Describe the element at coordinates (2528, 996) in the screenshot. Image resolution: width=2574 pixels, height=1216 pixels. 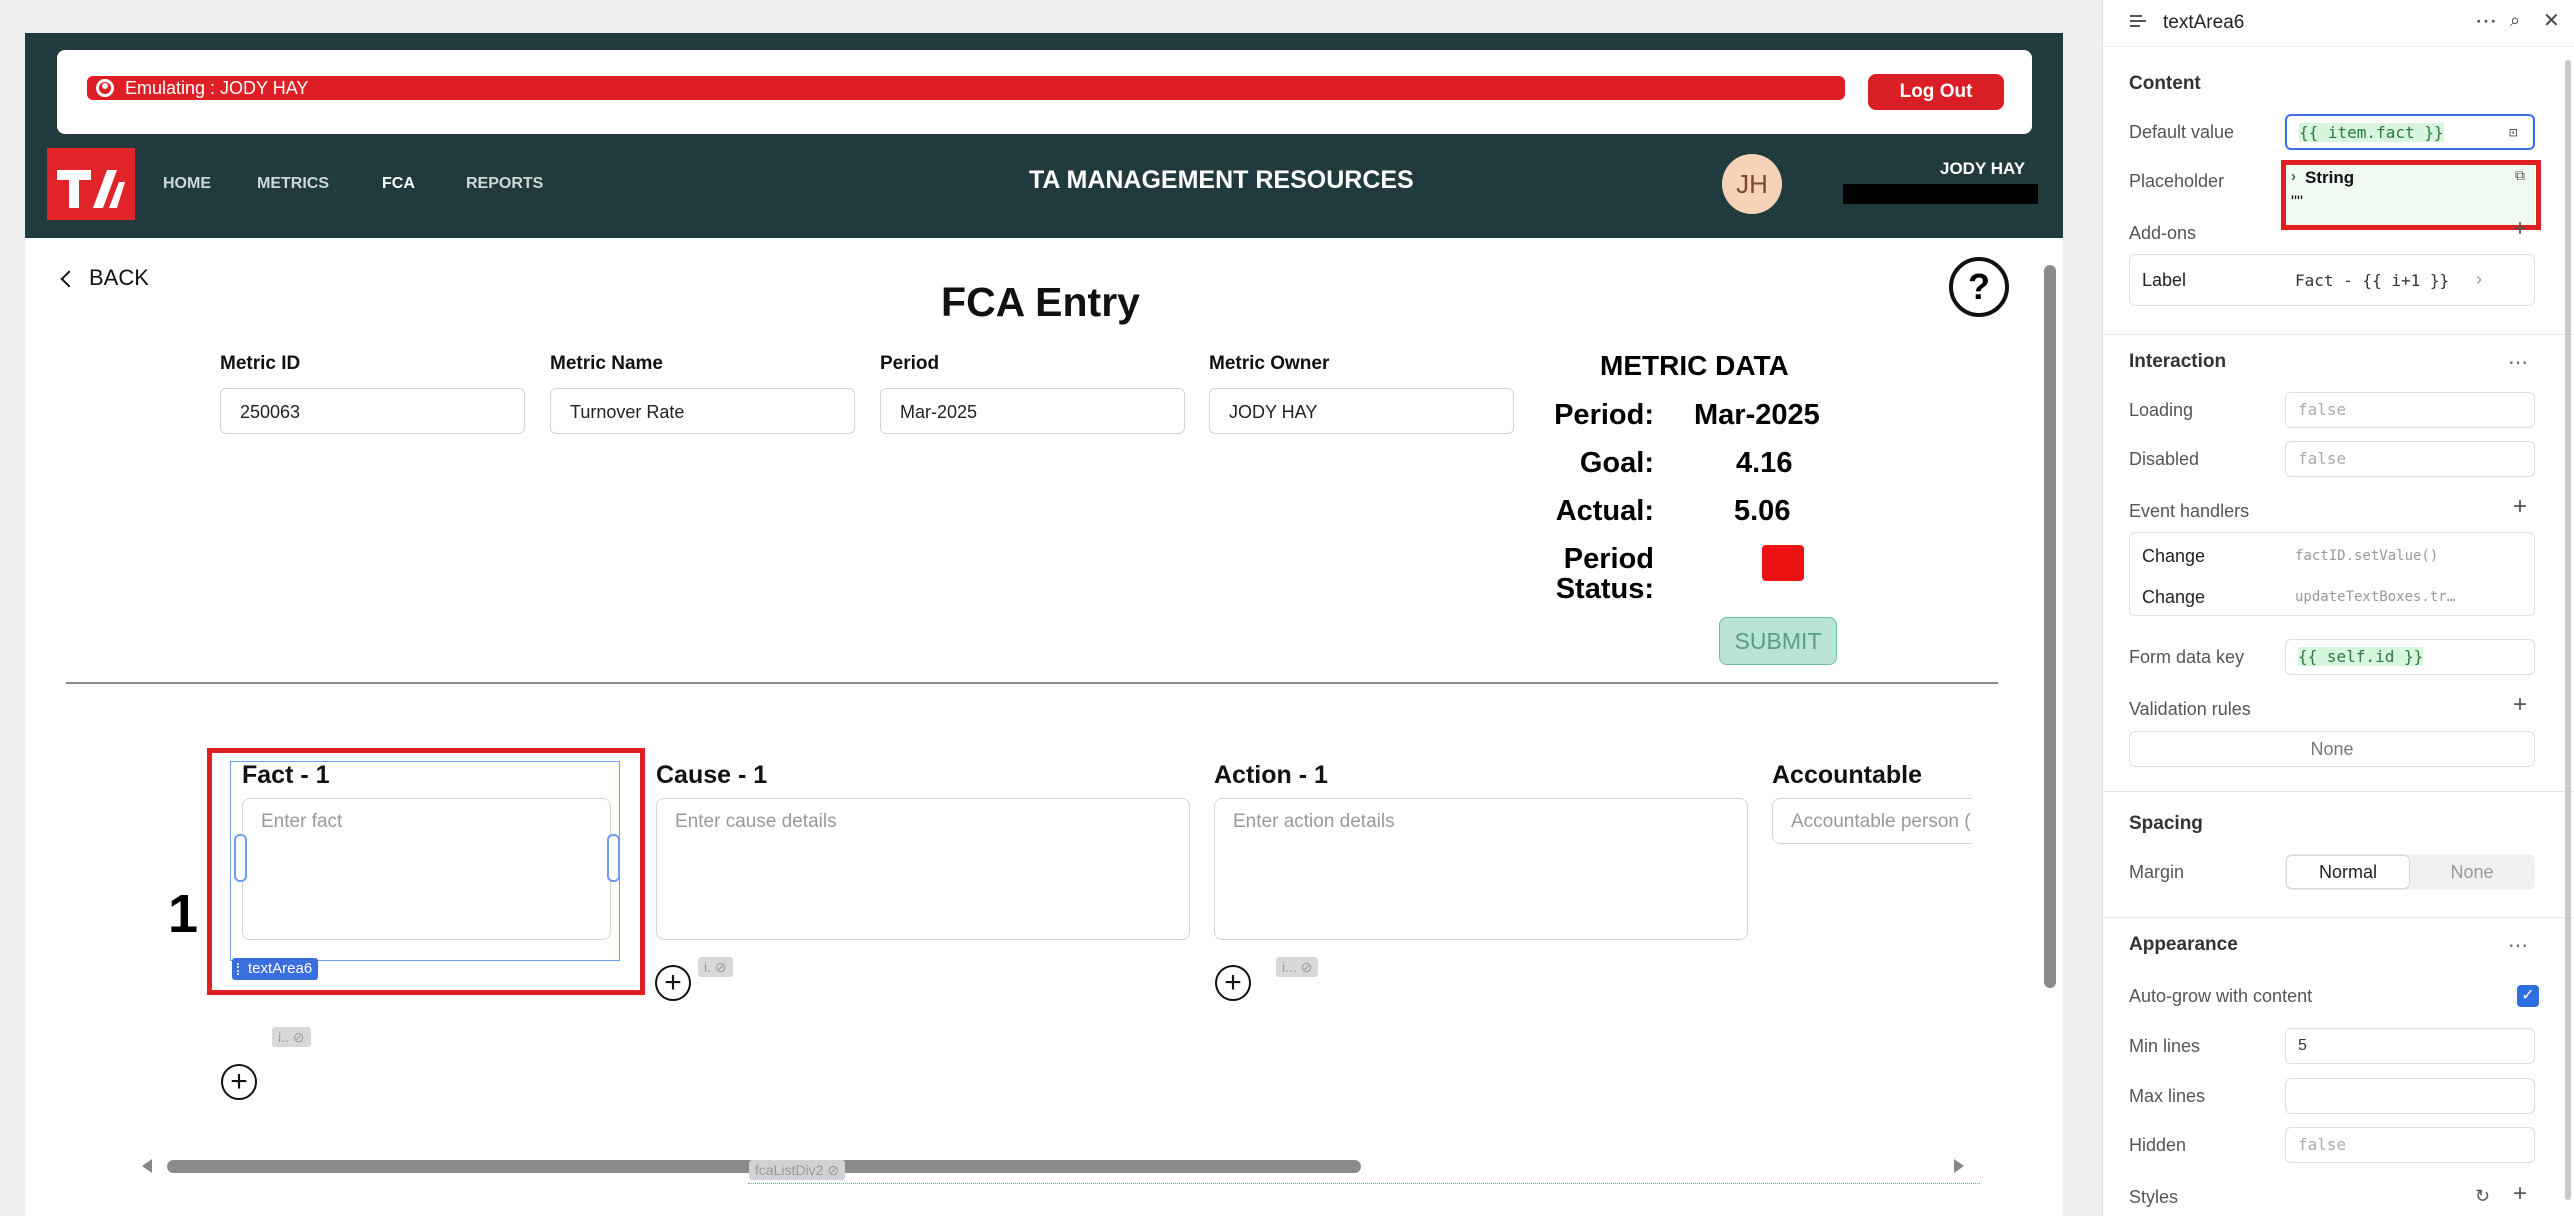
I see `autogrow-checkbox: ✓` at that location.